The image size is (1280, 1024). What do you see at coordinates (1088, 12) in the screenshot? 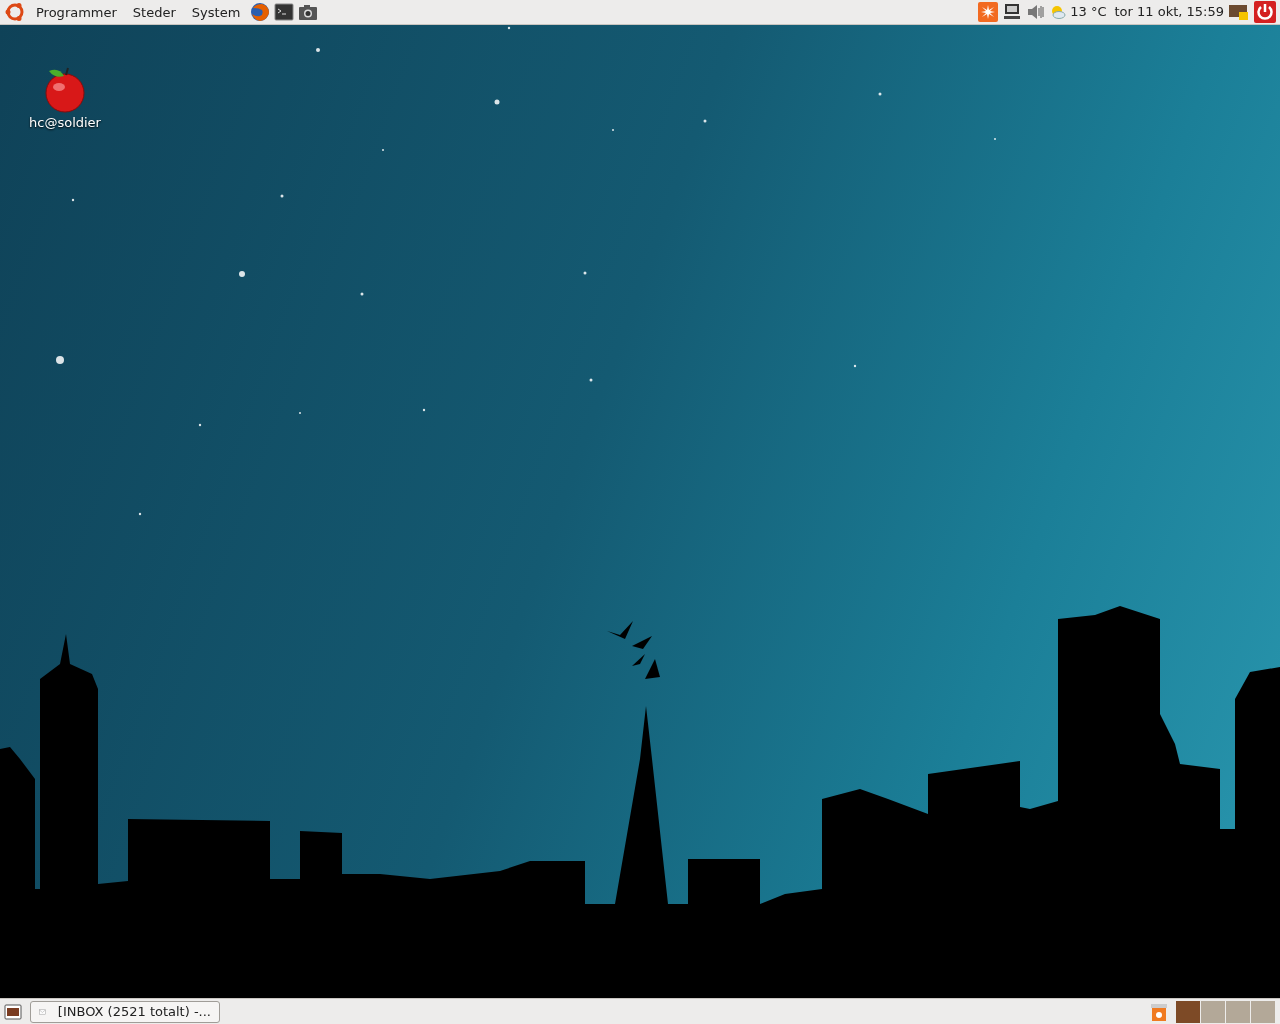
I see `weather-temperature: 13 °C` at bounding box center [1088, 12].